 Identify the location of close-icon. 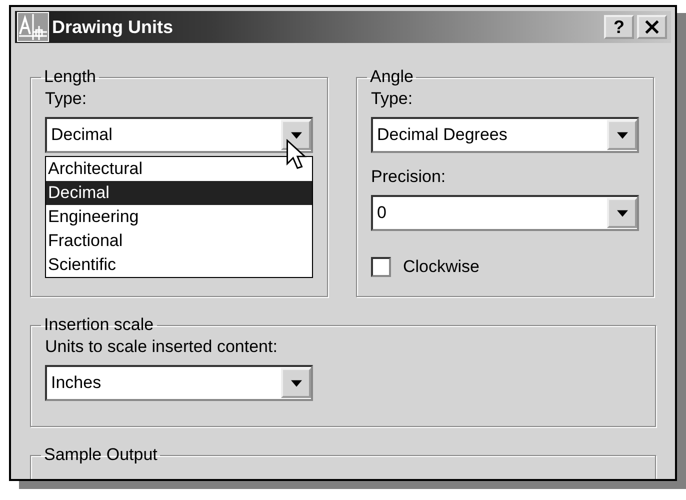
(652, 27).